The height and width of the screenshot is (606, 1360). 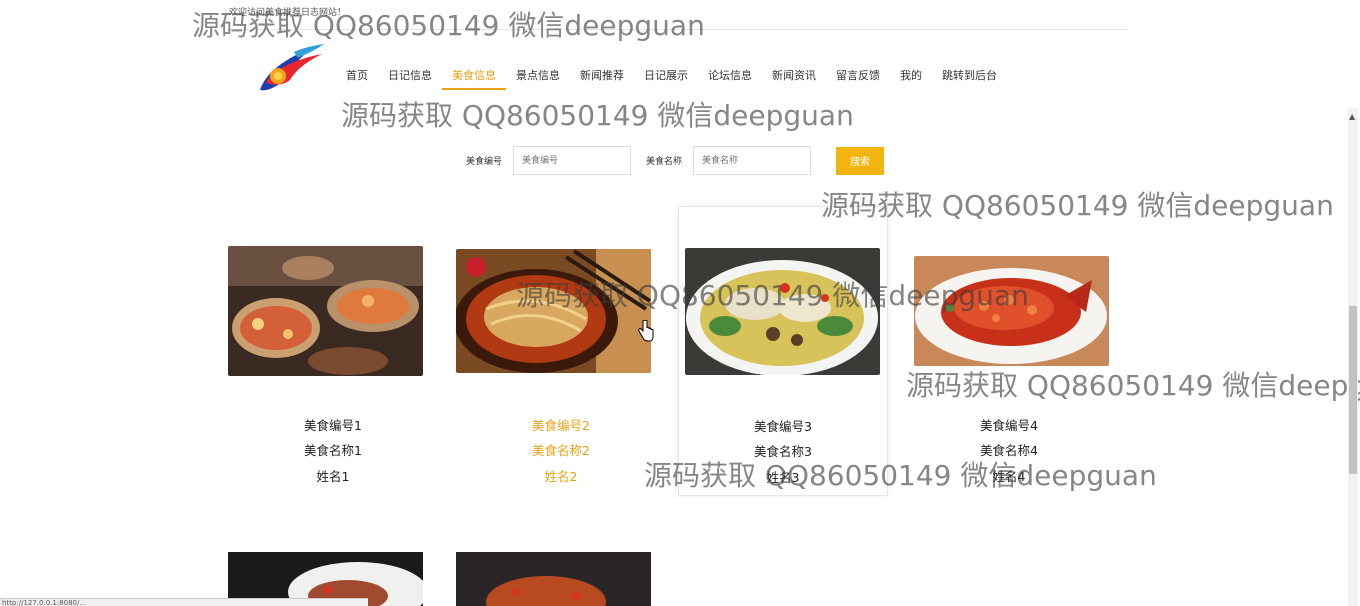 I want to click on page-scrollbar: ▲, so click(x=1353, y=357).